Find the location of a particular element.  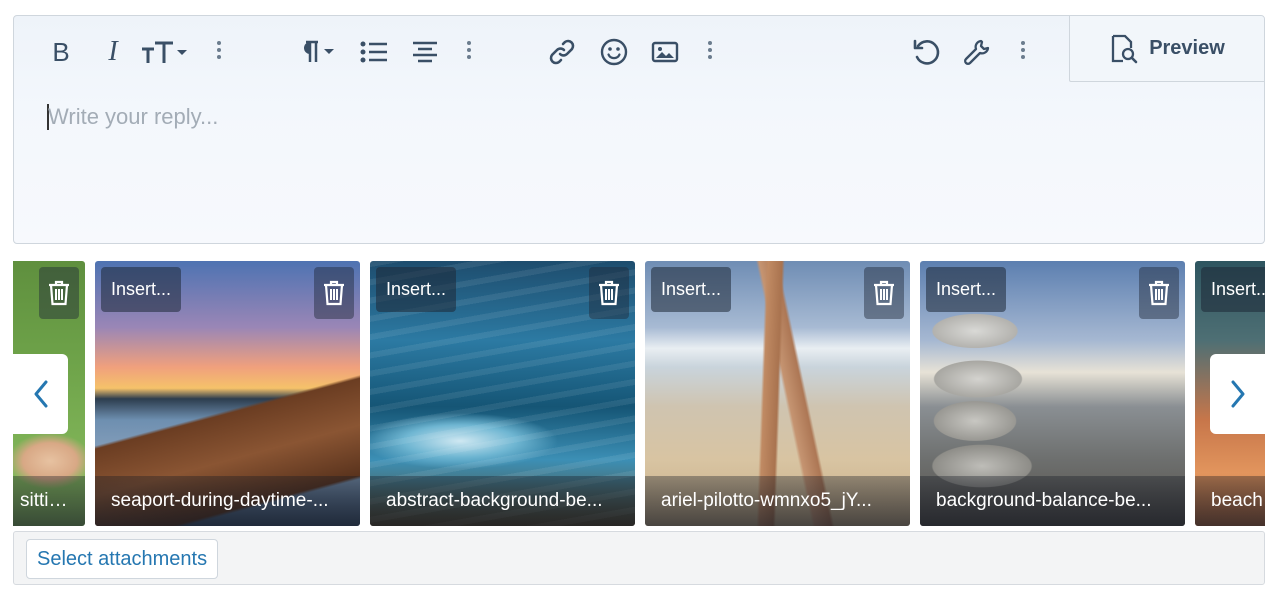

italic-icon: I is located at coordinates (113, 51).